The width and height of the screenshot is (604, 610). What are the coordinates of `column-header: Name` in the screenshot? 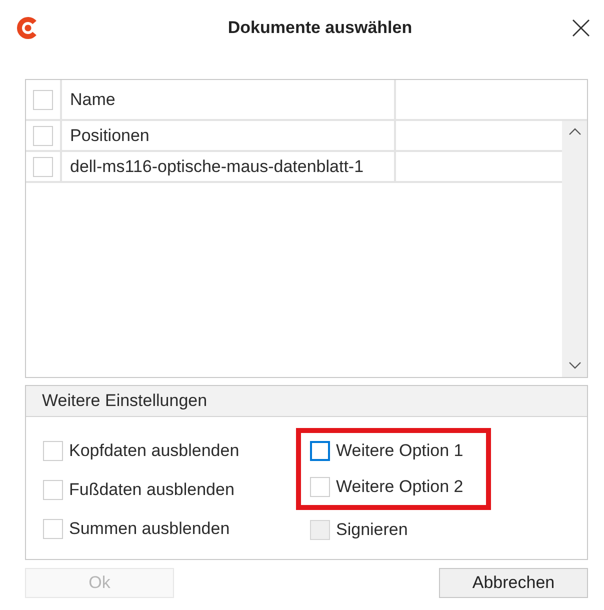 It's located at (229, 99).